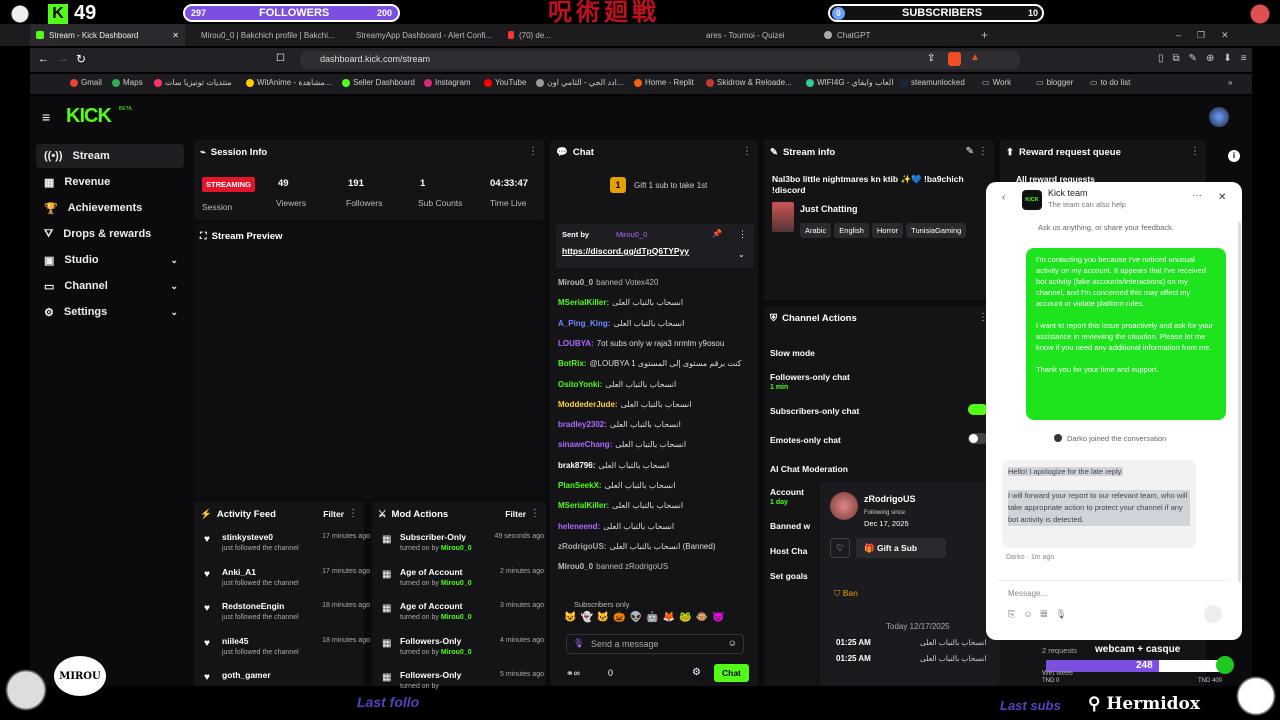 This screenshot has height=720, width=1280. What do you see at coordinates (107, 35) in the screenshot?
I see `tab-kick-dashboard: Stream - Kick Dashboard ✕` at bounding box center [107, 35].